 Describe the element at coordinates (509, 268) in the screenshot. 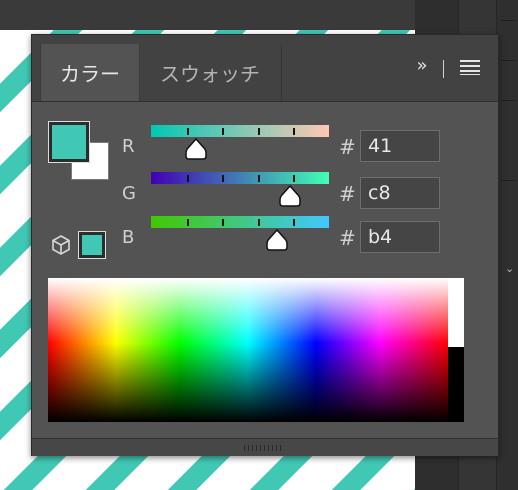

I see `chevron-down-icon: ⌄` at that location.